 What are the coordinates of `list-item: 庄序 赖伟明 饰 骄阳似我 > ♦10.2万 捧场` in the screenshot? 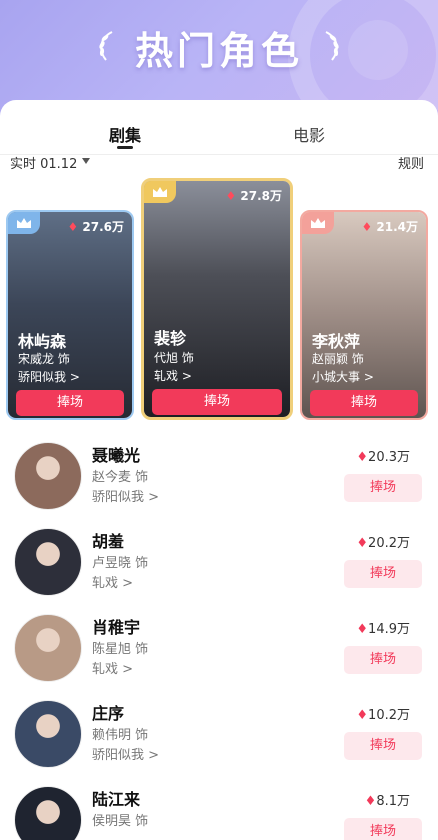 It's located at (219, 739).